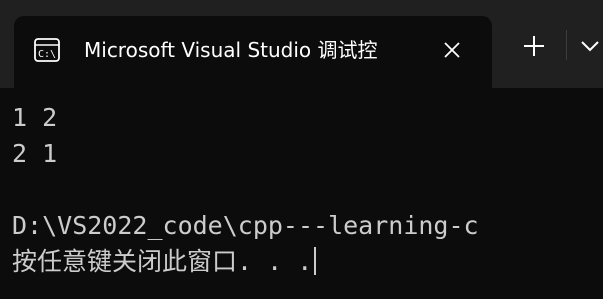  I want to click on chevron-down-icon, so click(590, 46).